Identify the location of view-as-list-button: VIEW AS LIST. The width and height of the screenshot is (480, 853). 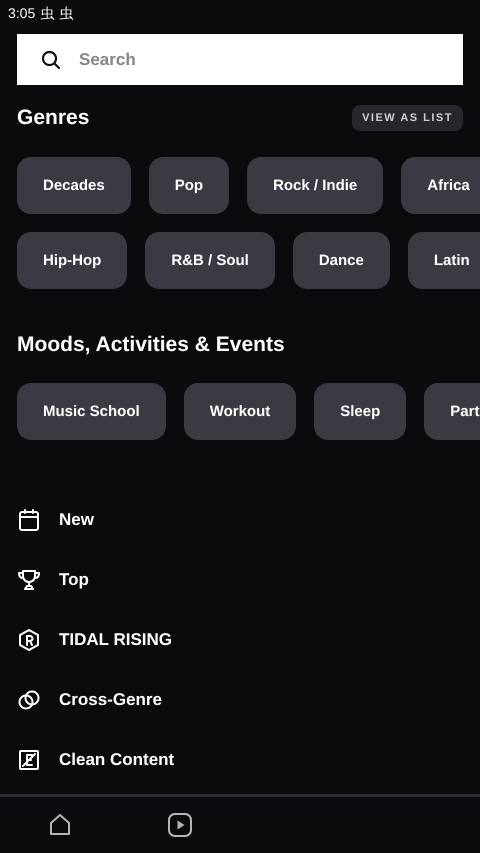
(407, 118).